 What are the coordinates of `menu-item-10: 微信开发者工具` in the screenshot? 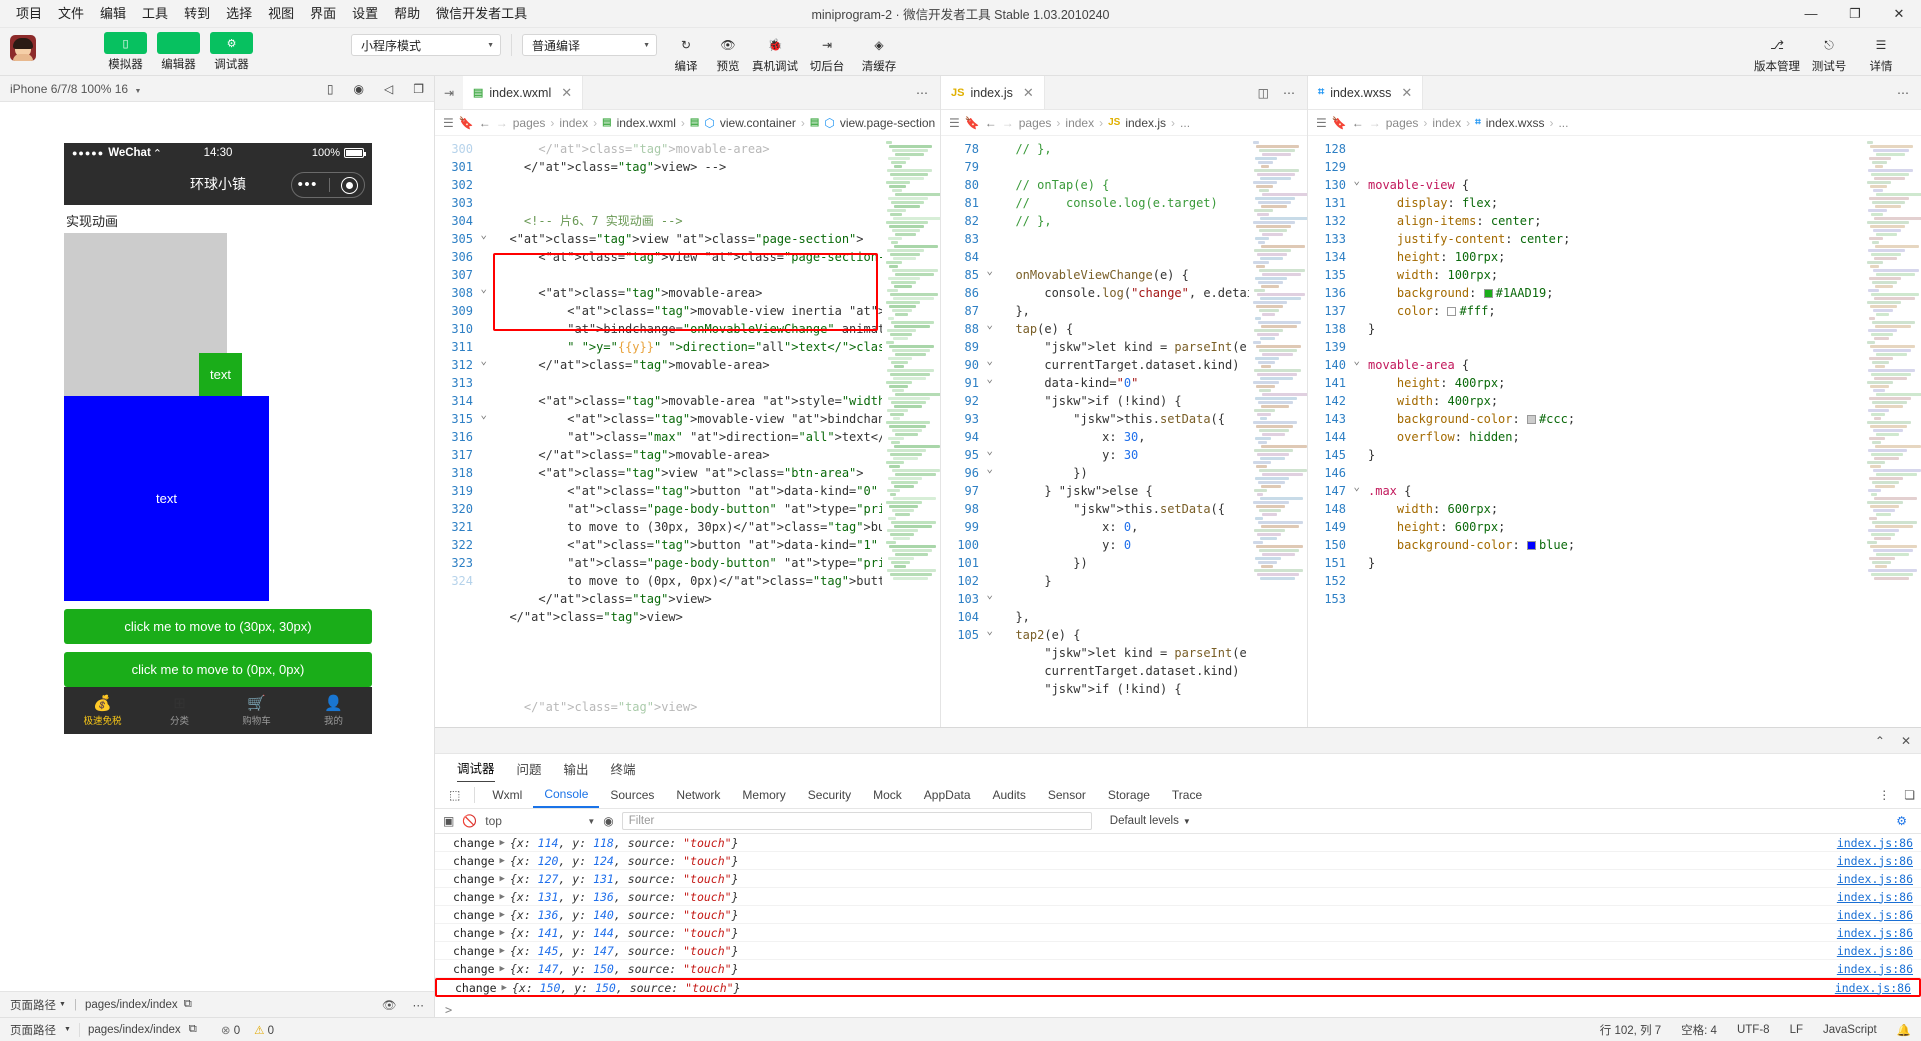 It's located at (481, 14).